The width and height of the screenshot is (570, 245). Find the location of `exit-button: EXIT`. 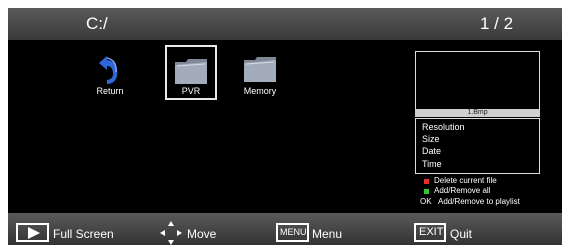

exit-button: EXIT is located at coordinates (430, 232).